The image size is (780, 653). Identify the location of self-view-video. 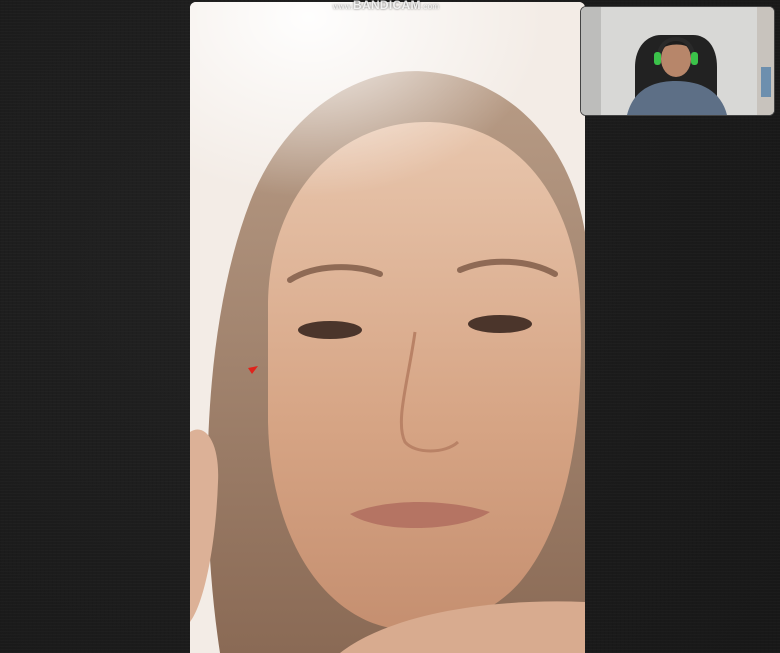
(677, 61).